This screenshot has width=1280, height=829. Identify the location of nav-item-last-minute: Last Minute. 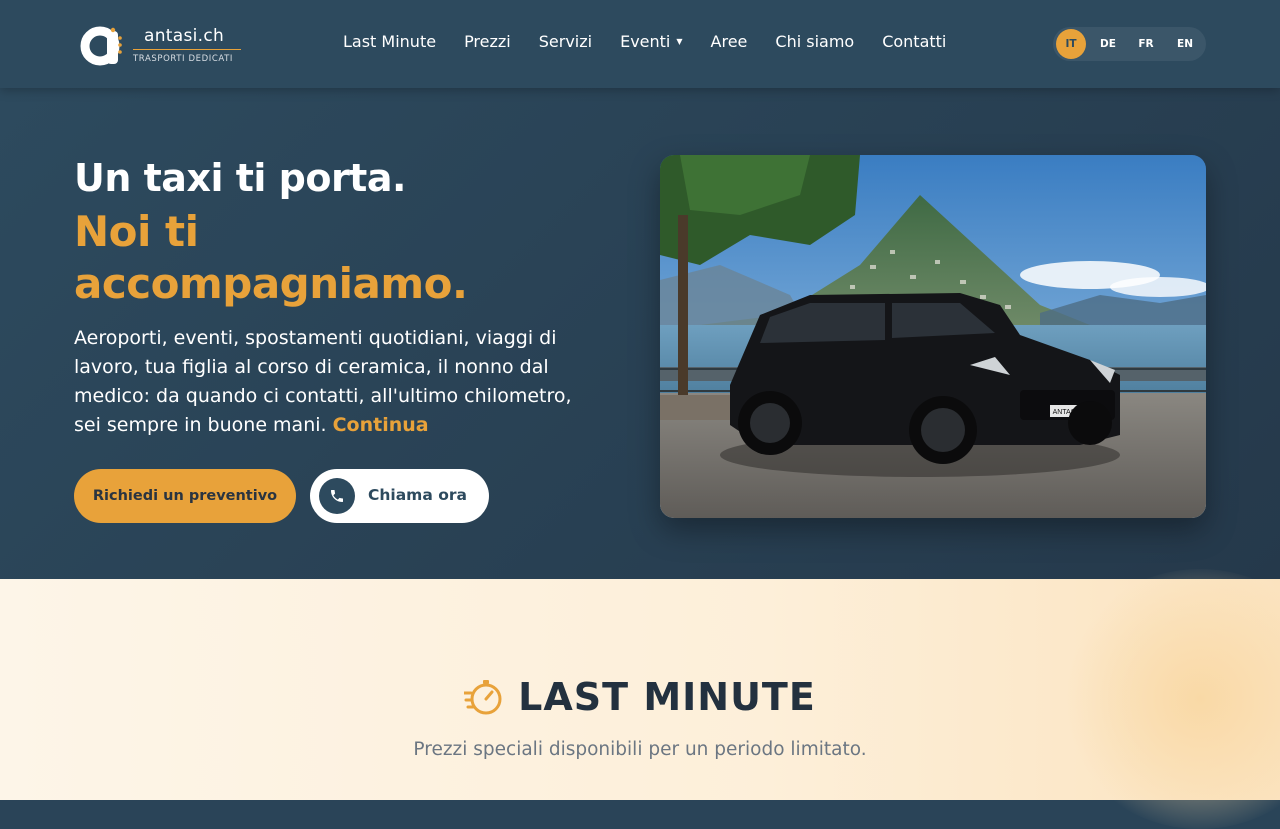
(389, 41).